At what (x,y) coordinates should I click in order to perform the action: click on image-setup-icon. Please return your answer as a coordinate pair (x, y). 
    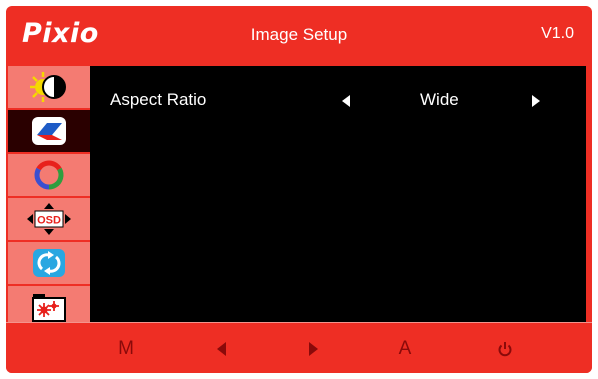
    Looking at the image, I should click on (49, 131).